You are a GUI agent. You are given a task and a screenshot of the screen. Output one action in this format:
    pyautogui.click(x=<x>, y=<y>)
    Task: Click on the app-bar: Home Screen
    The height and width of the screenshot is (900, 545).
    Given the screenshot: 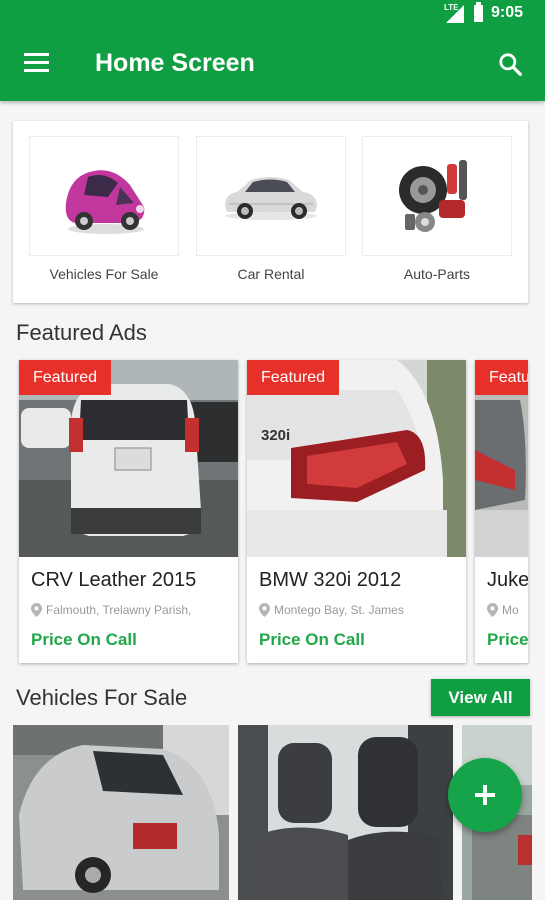 What is the action you would take?
    pyautogui.click(x=272, y=64)
    